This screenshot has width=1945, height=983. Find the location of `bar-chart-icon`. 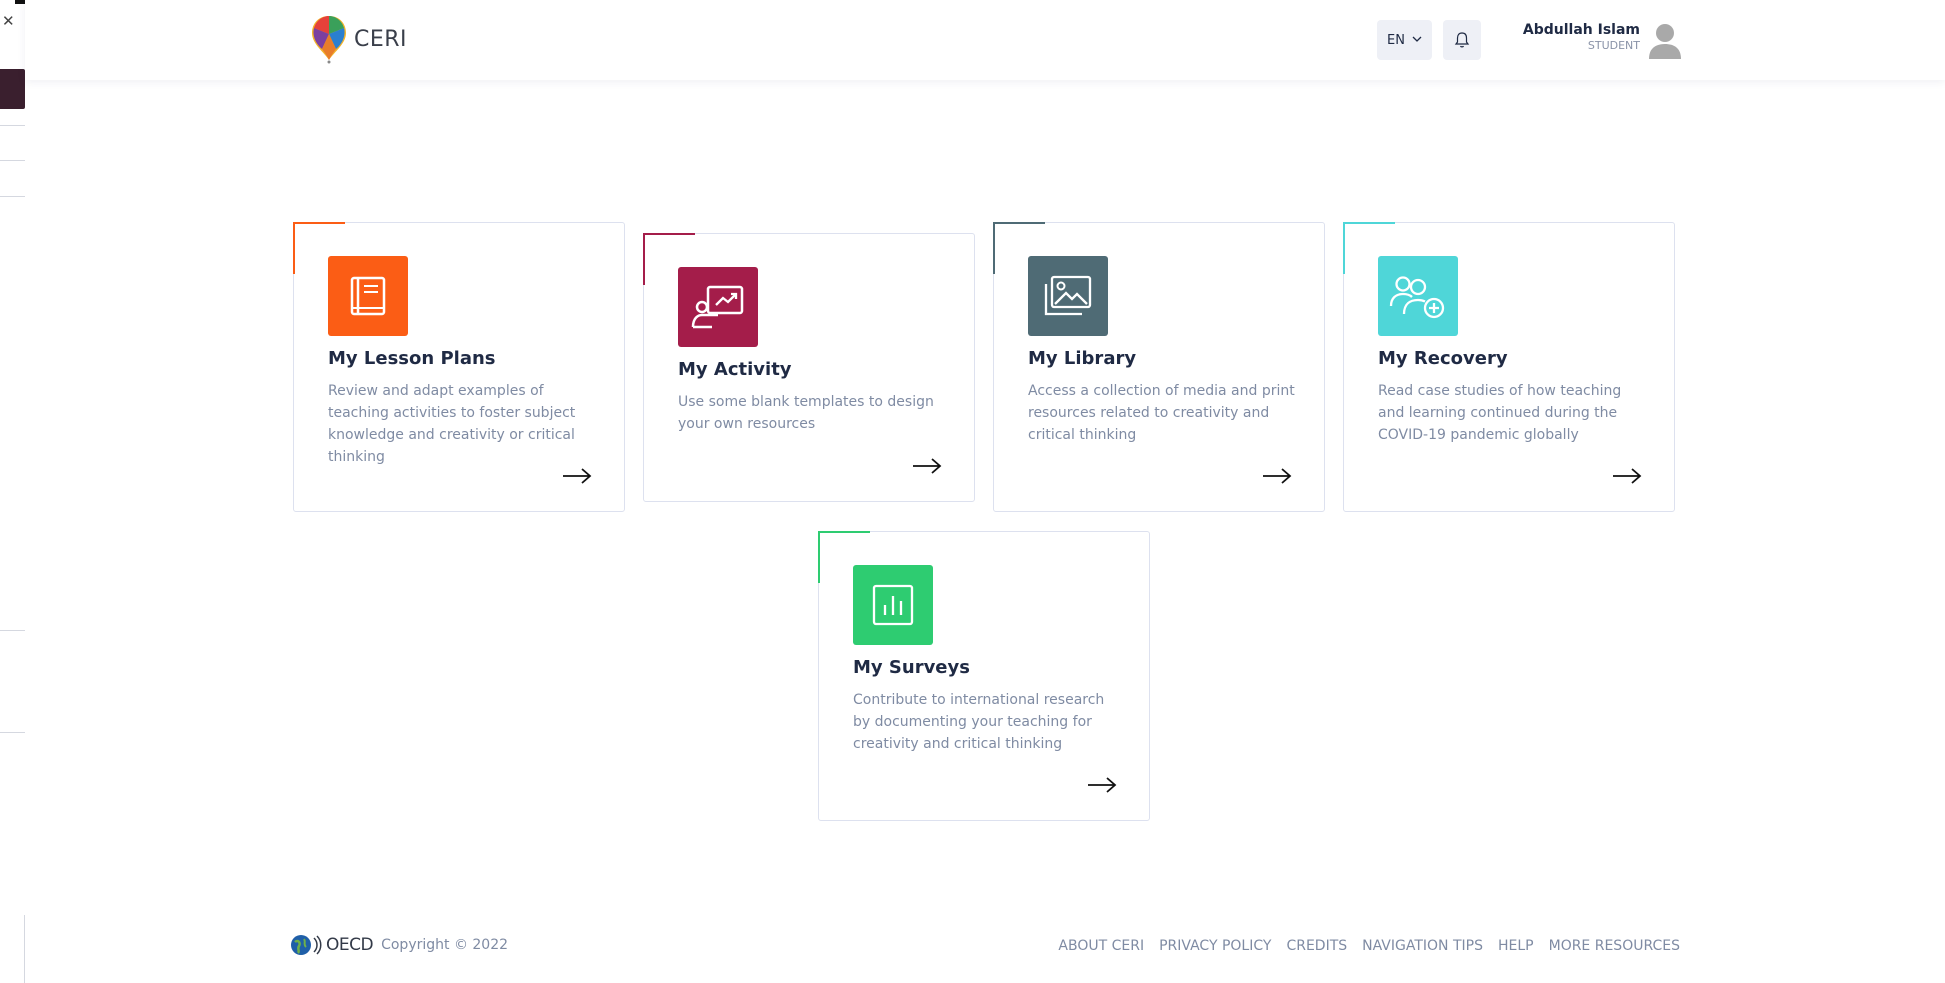

bar-chart-icon is located at coordinates (893, 605).